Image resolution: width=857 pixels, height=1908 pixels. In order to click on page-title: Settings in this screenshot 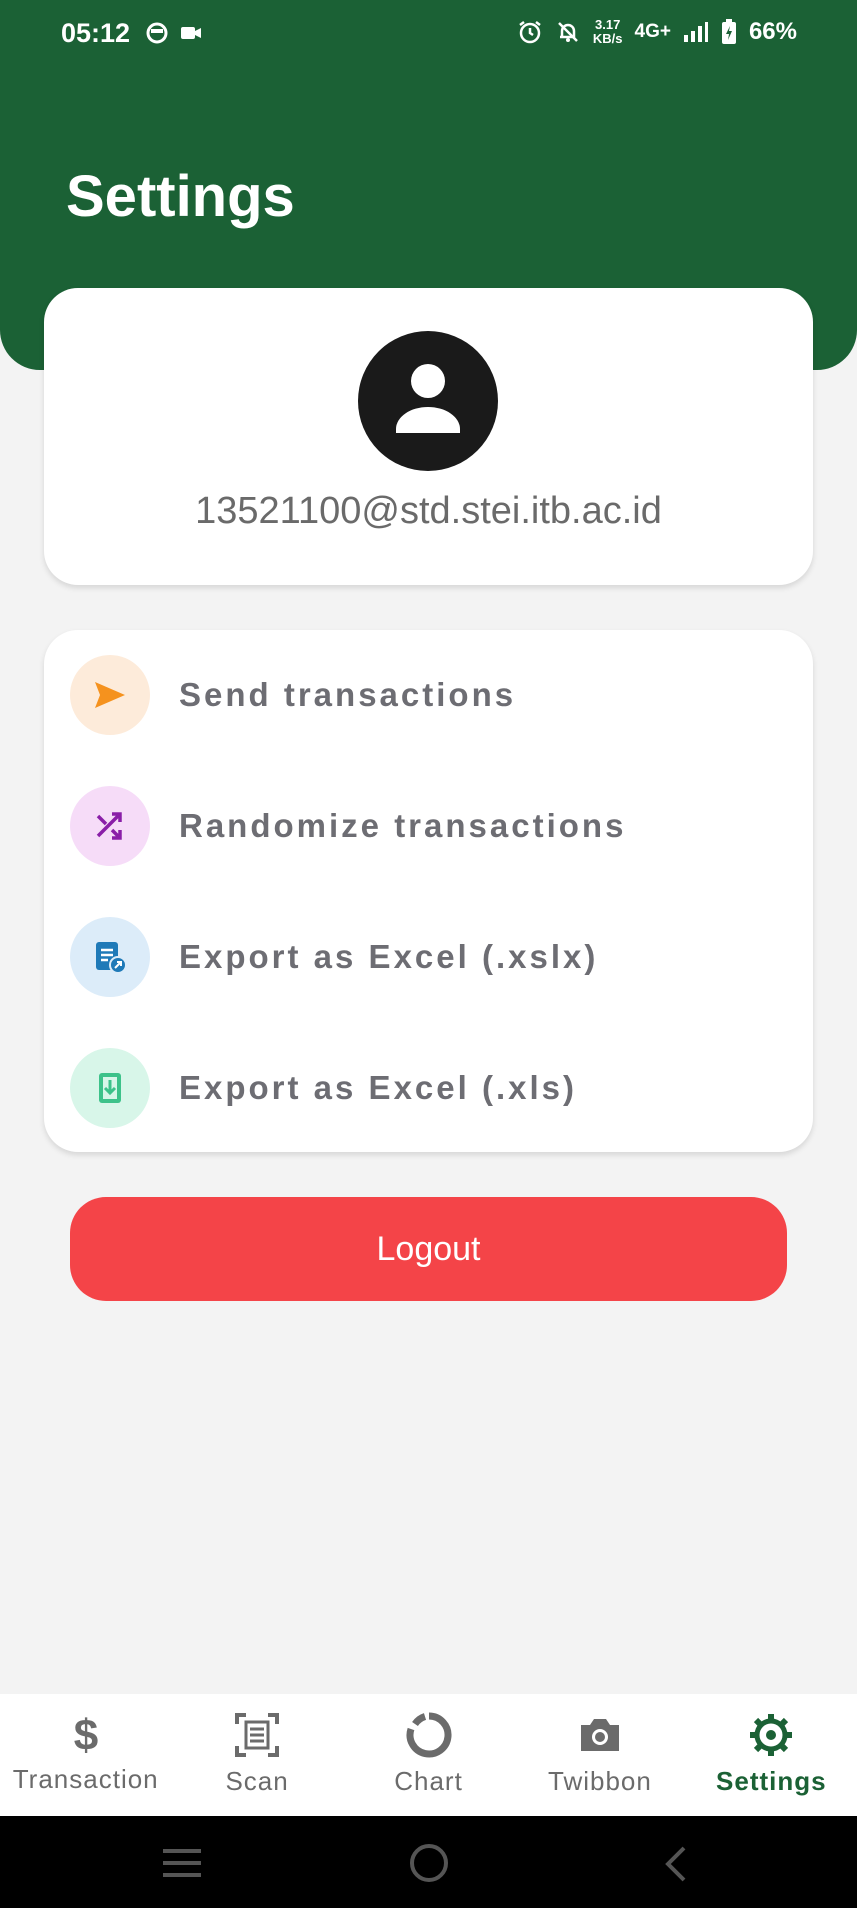, I will do `click(180, 196)`.